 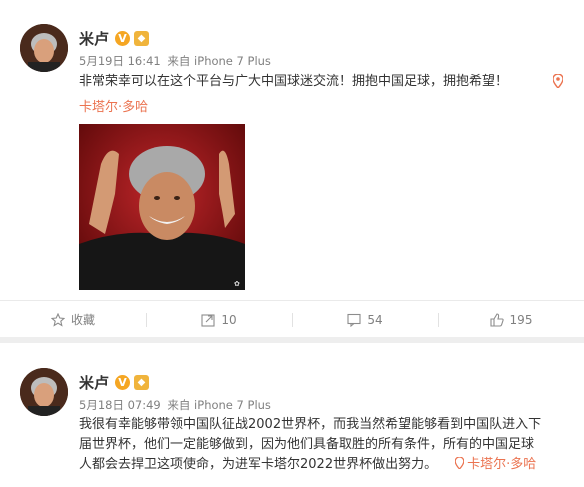 I want to click on post-text: 非常荣幸可以在这个平台与广大中国球迷交流！拥抱中国足球，拥抱希望！, so click(x=294, y=81).